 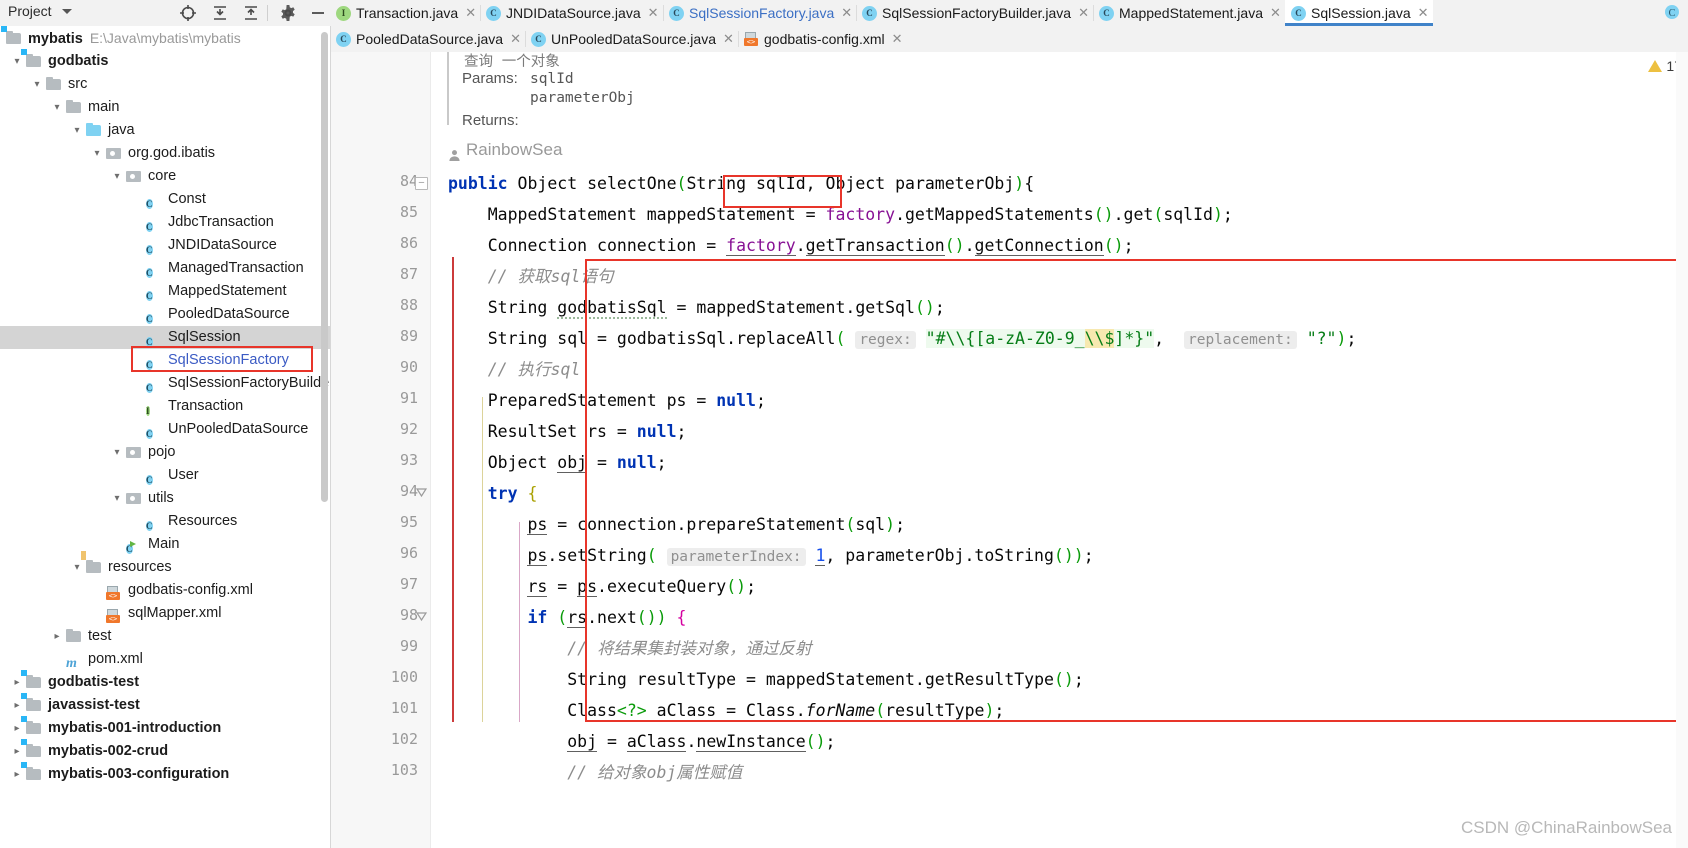 What do you see at coordinates (165, 291) in the screenshot?
I see `tree-item-mappedstatement: C MappedStatement` at bounding box center [165, 291].